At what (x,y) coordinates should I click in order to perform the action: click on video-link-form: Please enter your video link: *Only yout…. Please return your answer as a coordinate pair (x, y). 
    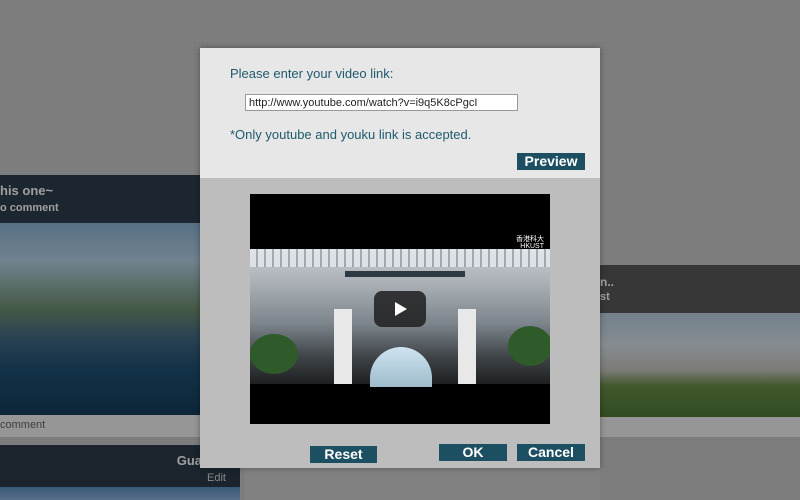
    Looking at the image, I should click on (400, 113).